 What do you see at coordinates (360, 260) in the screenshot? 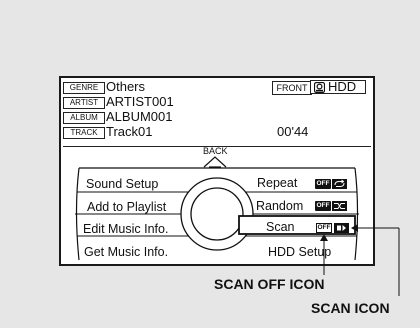
I see `callout-leaders` at bounding box center [360, 260].